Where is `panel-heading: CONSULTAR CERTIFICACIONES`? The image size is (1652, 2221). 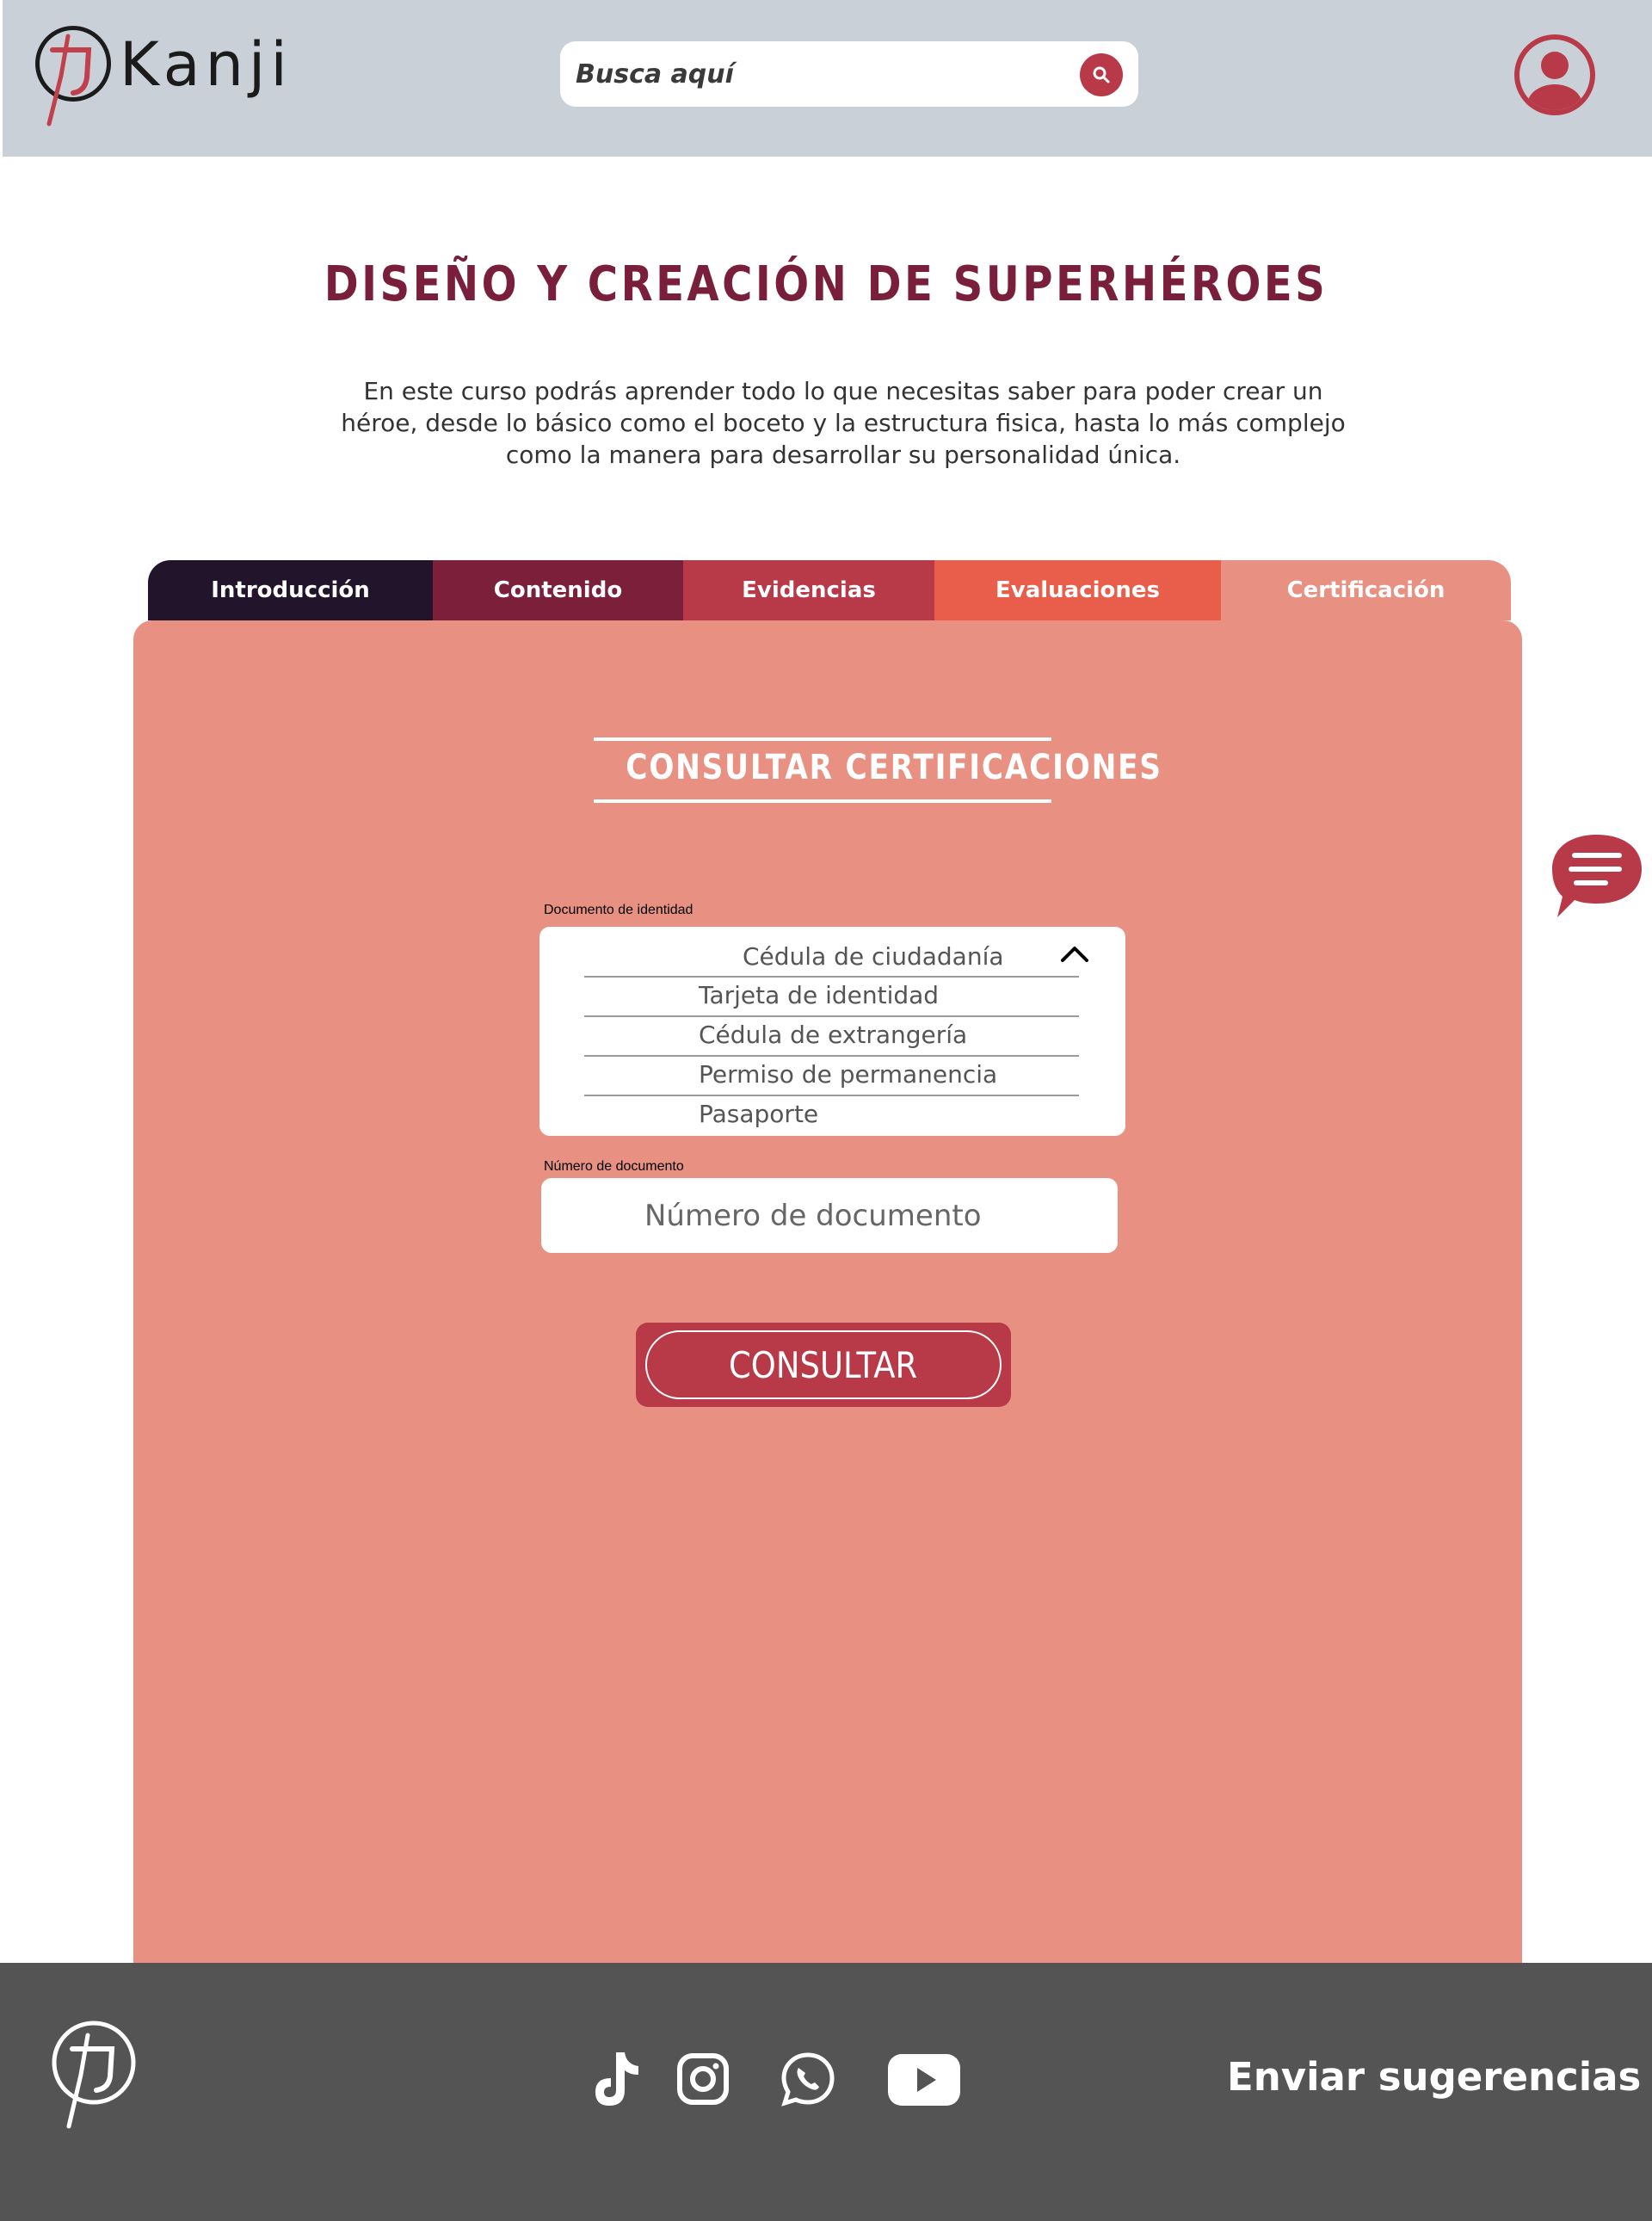 panel-heading: CONSULTAR CERTIFICACIONES is located at coordinates (878, 770).